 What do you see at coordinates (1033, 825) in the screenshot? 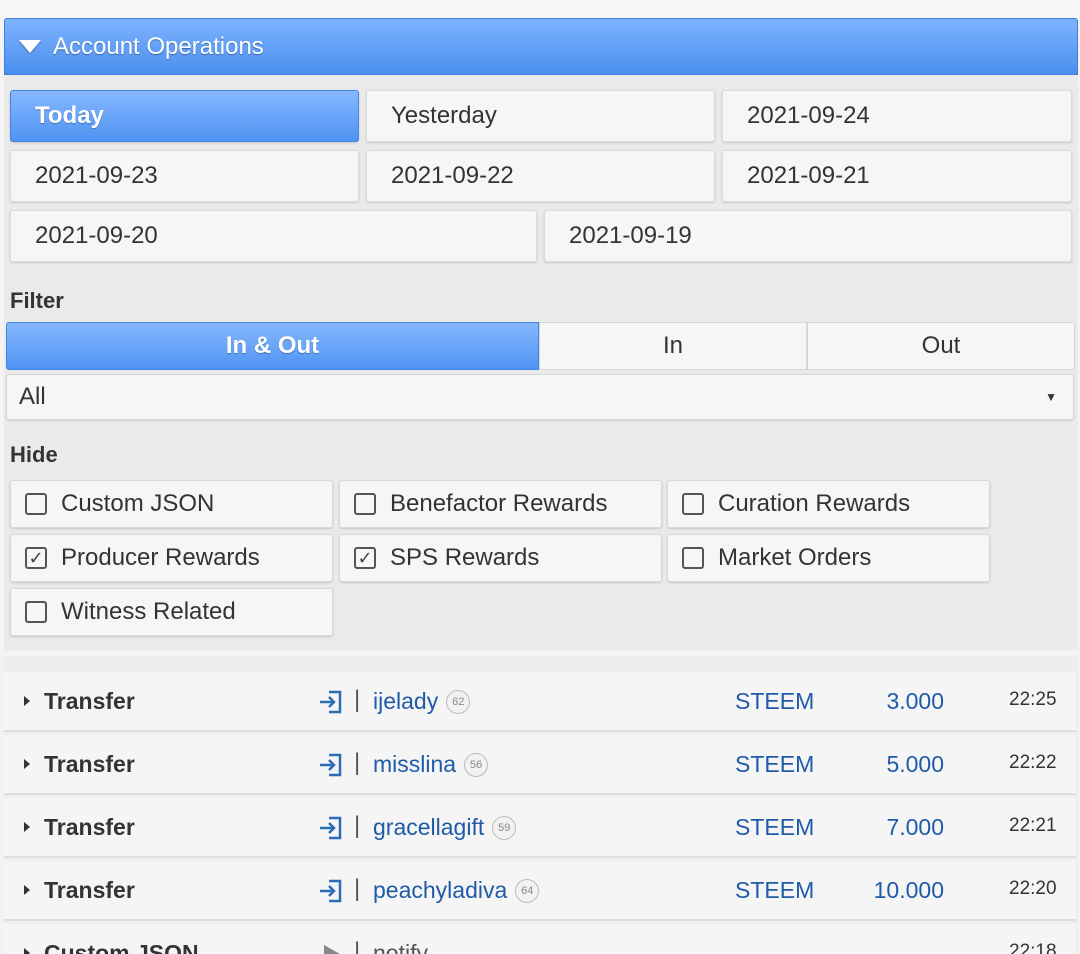
I see `timestamp: 22:21` at bounding box center [1033, 825].